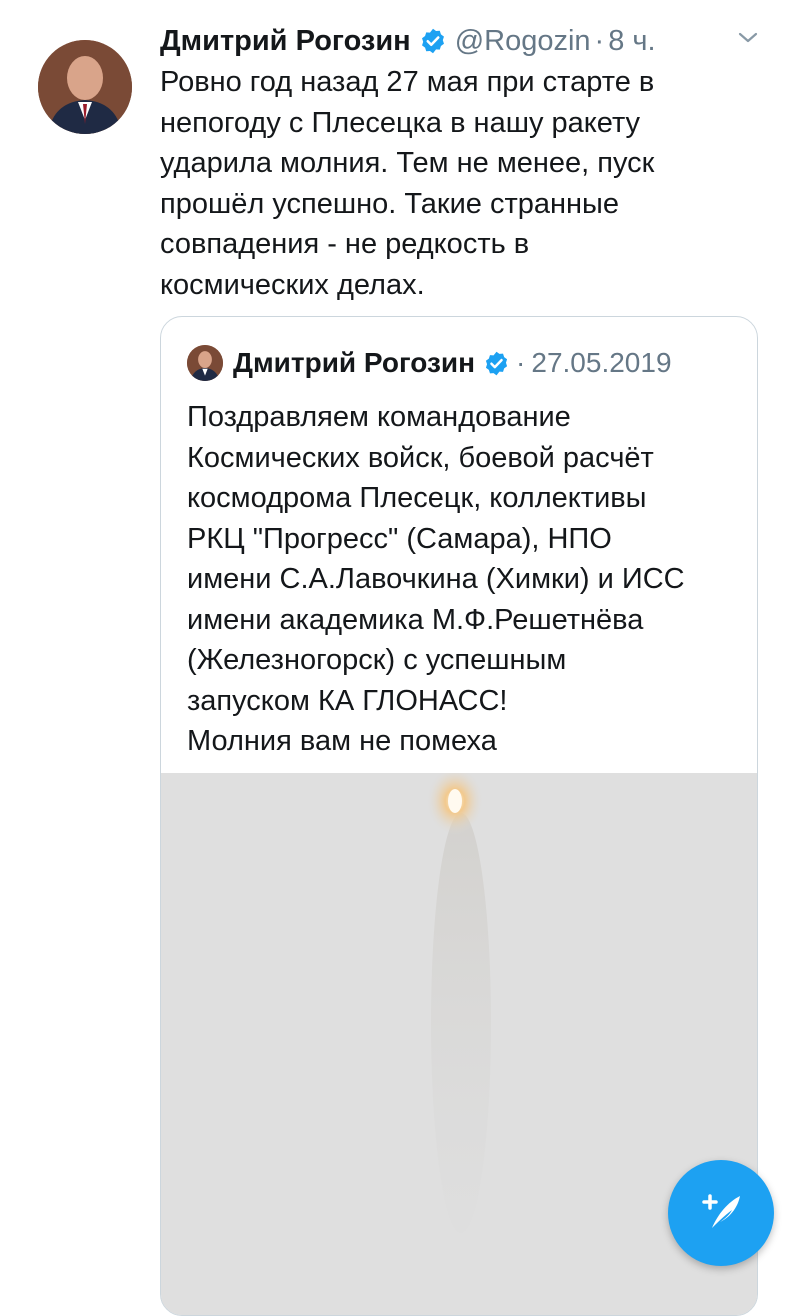  Describe the element at coordinates (285, 41) in the screenshot. I see `author-name: Дмитрий Рогозин` at that location.